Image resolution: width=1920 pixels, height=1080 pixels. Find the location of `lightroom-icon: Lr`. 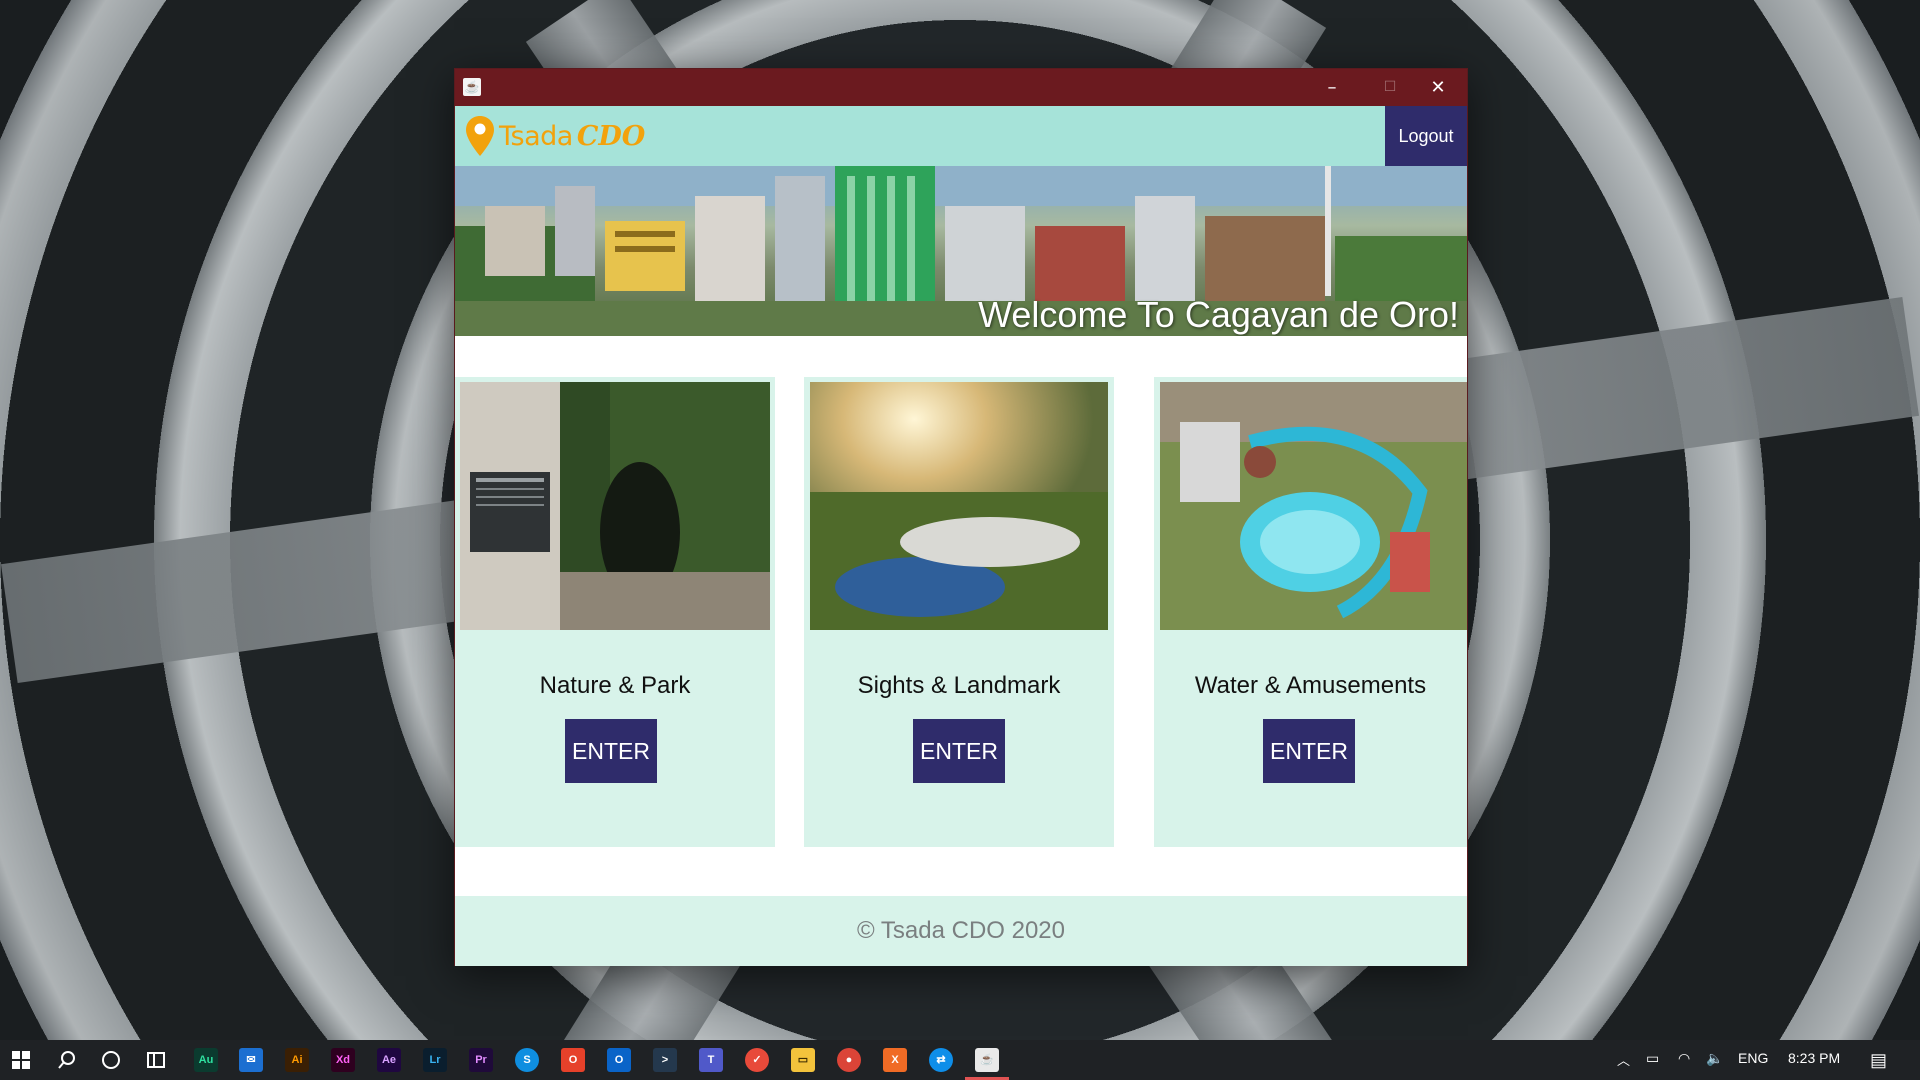

lightroom-icon: Lr is located at coordinates (435, 1060).